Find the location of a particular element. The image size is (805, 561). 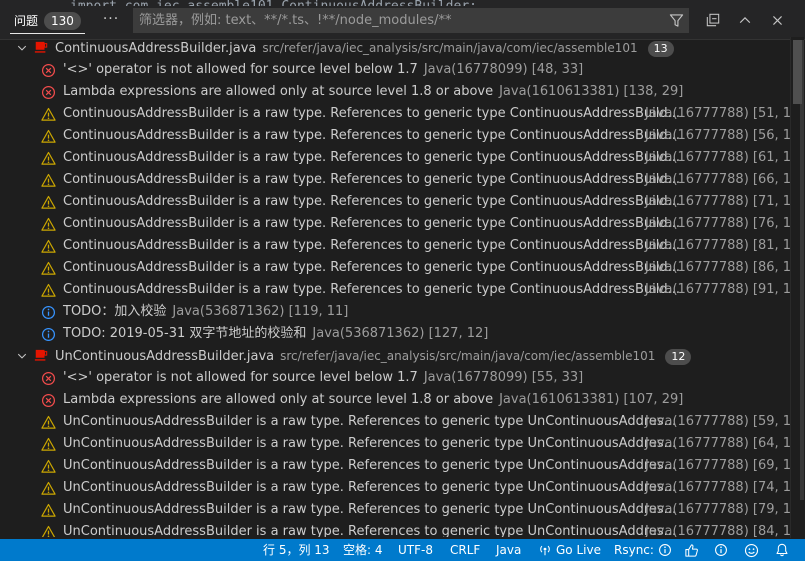

smiley-icon is located at coordinates (751, 550).